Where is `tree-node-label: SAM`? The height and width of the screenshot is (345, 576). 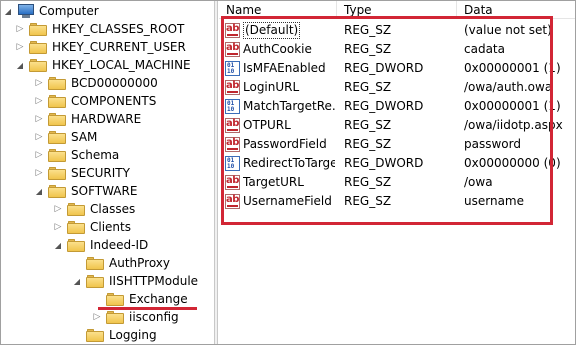 tree-node-label: SAM is located at coordinates (84, 137).